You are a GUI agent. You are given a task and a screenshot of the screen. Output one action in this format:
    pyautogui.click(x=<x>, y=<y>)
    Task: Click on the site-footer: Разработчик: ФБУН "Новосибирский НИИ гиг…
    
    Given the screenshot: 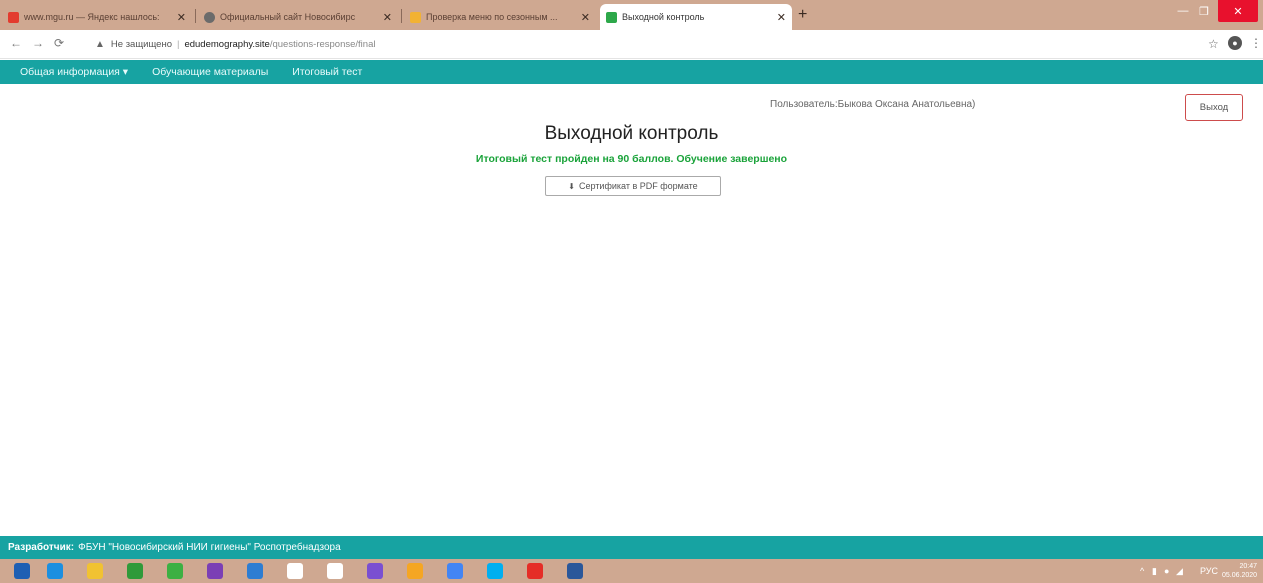 What is the action you would take?
    pyautogui.click(x=631, y=547)
    